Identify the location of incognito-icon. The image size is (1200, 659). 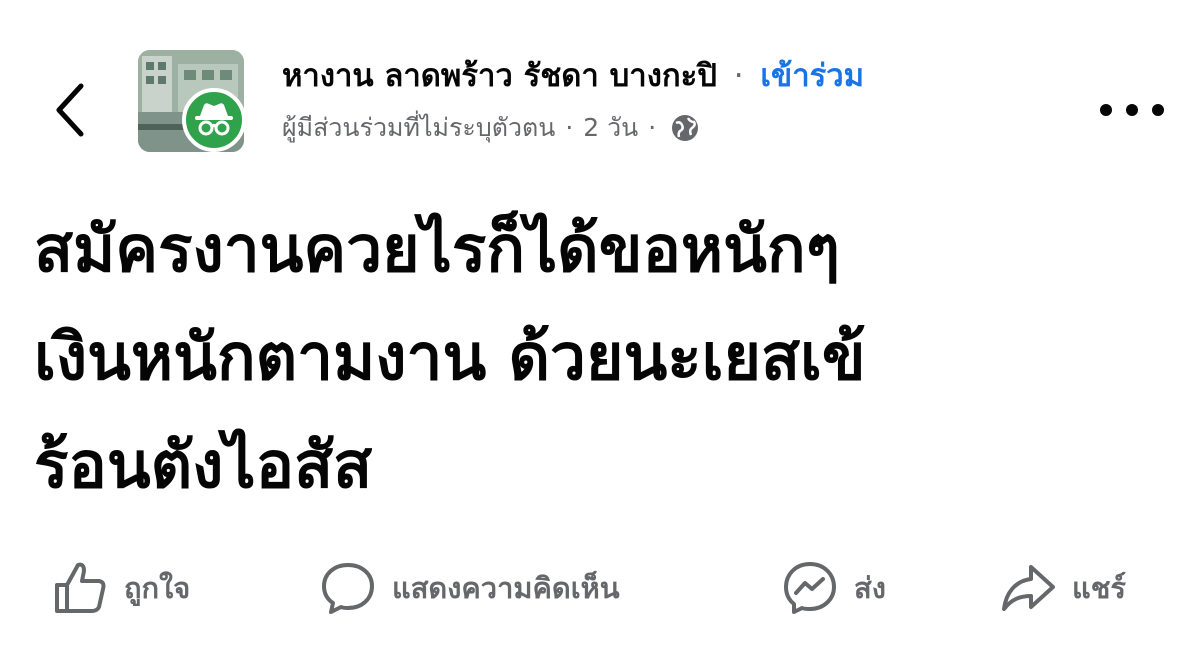
(214, 119).